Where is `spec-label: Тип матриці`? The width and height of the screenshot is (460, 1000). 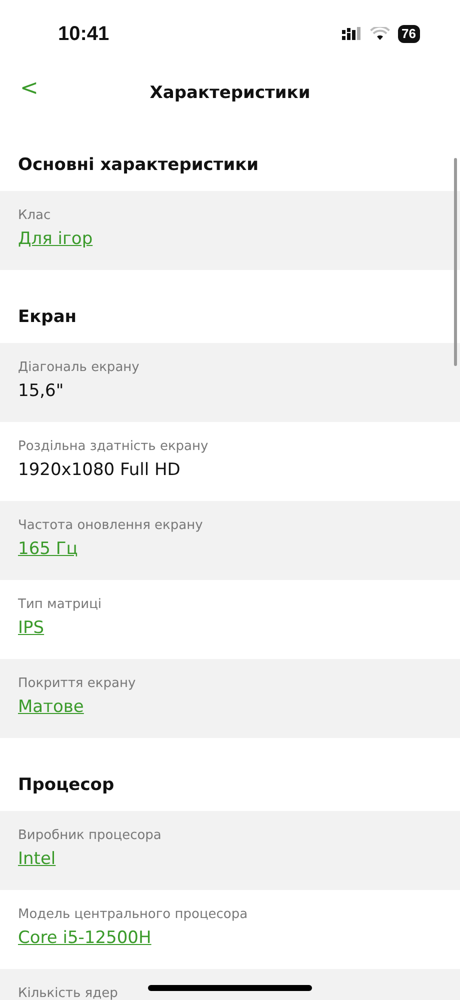
spec-label: Тип матриці is located at coordinates (60, 604).